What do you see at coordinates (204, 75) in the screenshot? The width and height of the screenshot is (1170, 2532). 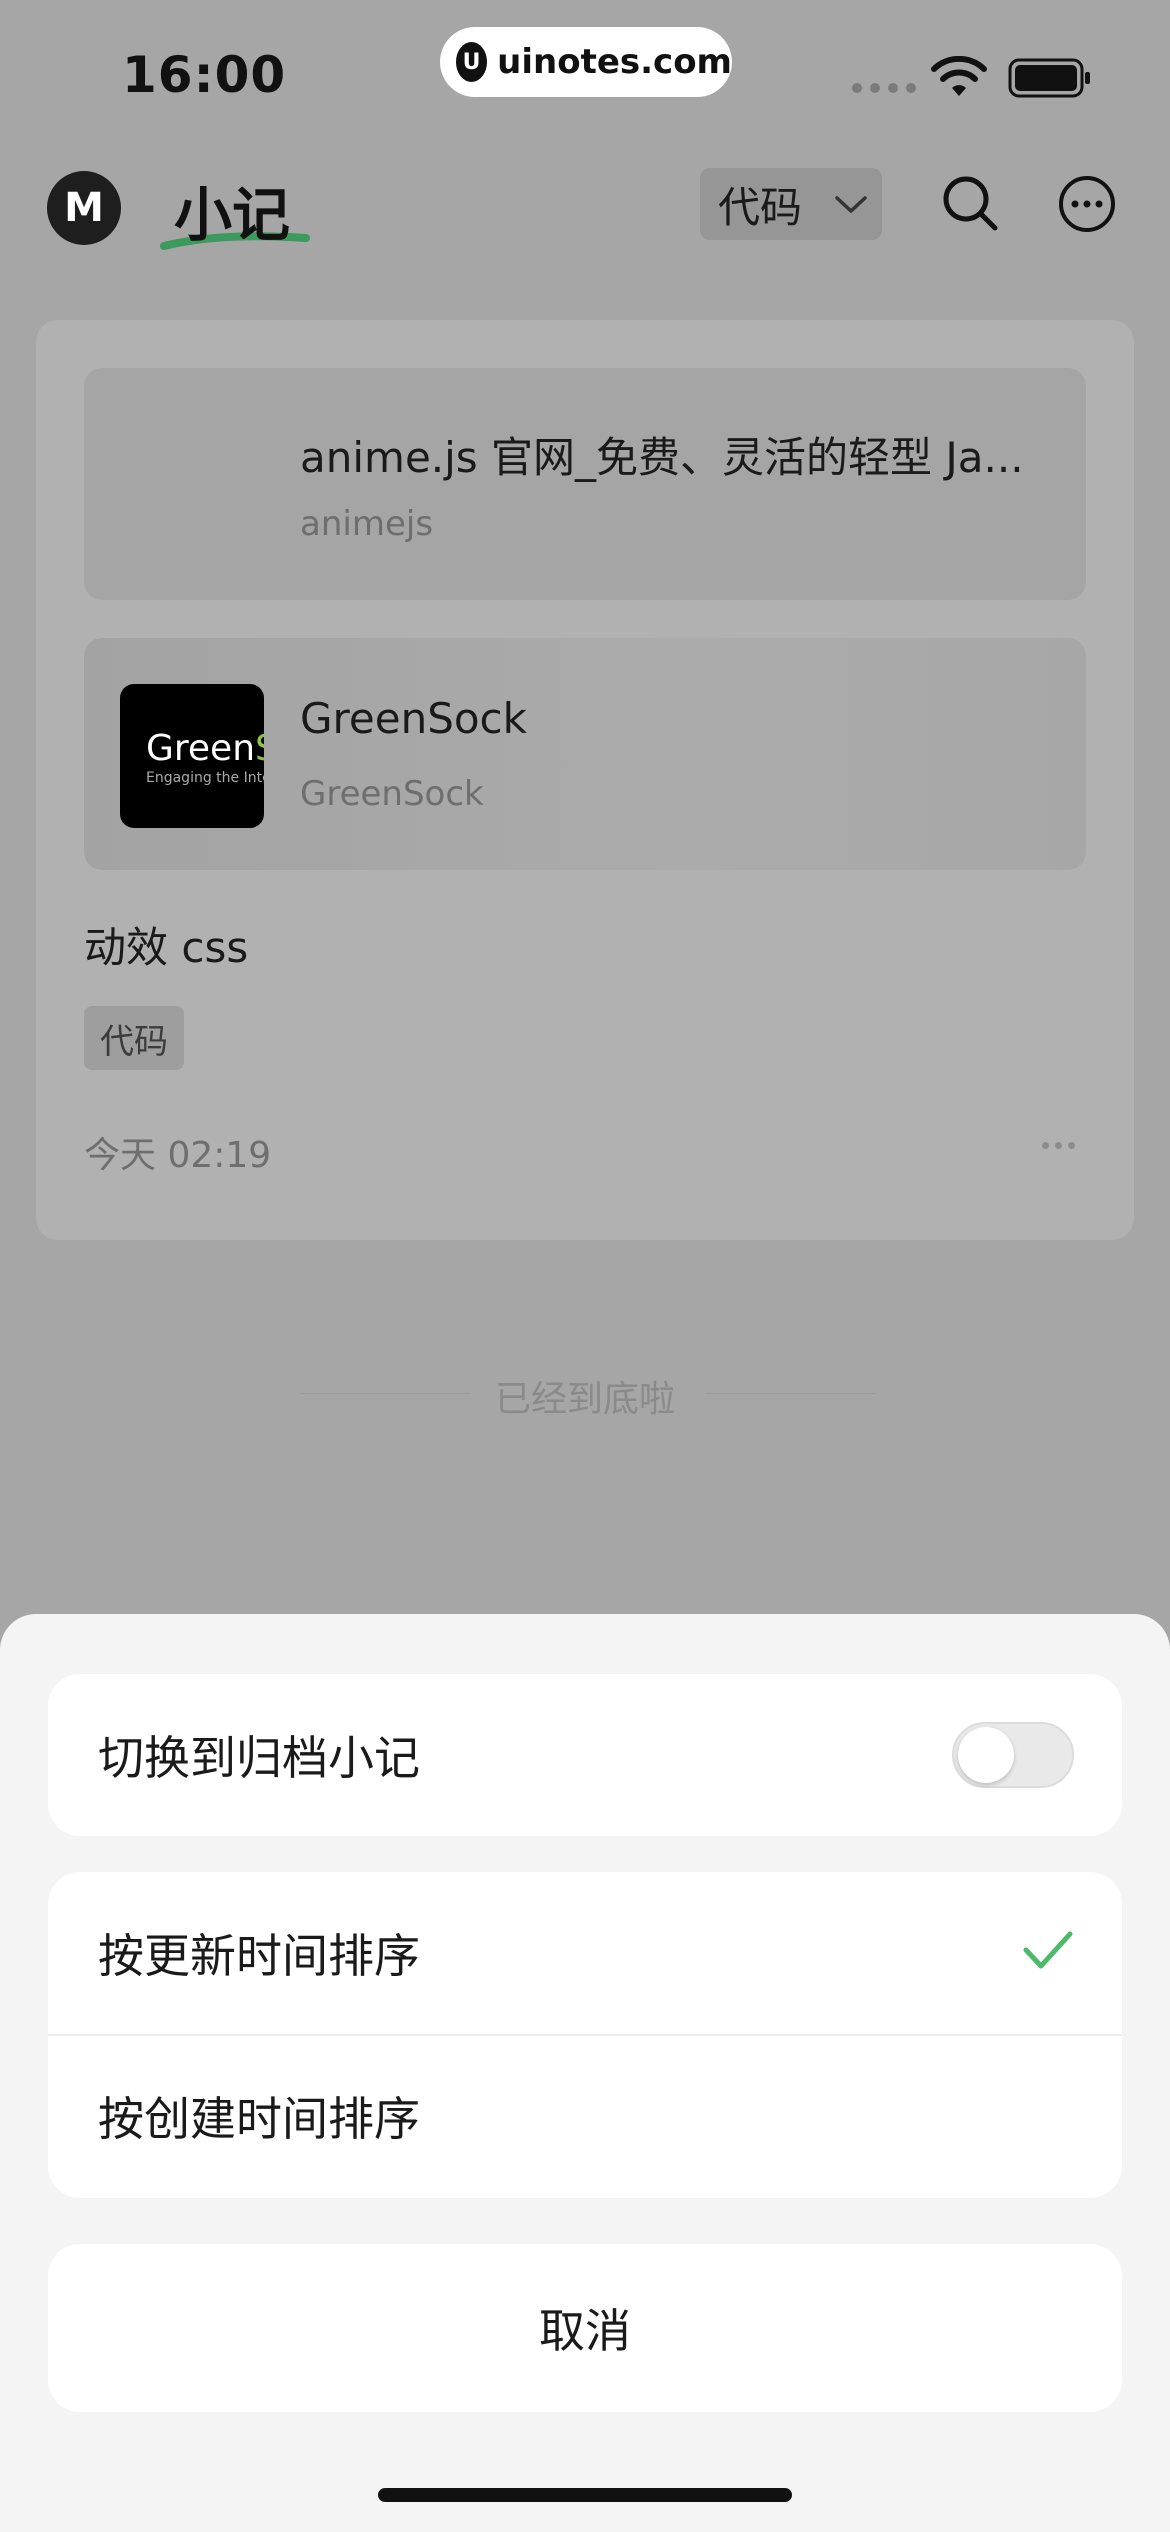 I see `status-time: 16:00` at bounding box center [204, 75].